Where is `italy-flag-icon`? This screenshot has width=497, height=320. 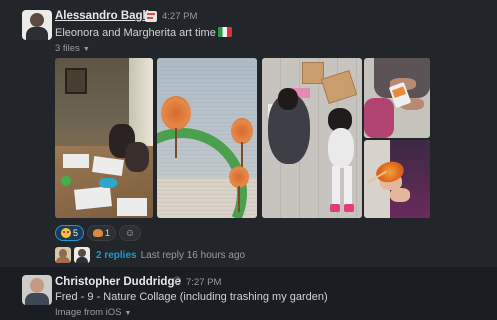
italy-flag-icon is located at coordinates (224, 32).